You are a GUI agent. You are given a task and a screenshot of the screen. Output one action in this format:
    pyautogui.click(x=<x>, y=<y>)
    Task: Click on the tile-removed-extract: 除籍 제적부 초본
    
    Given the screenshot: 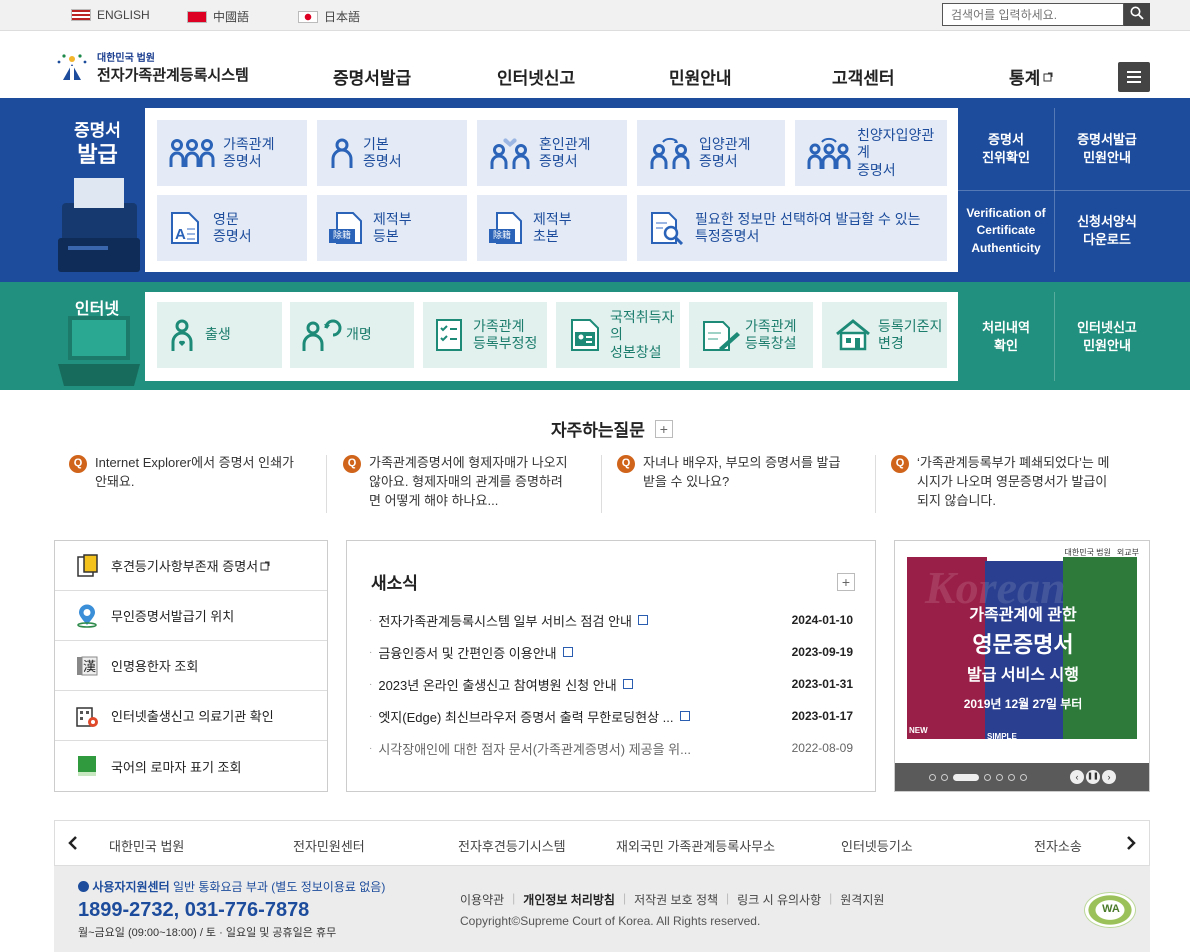 What is the action you would take?
    pyautogui.click(x=552, y=228)
    